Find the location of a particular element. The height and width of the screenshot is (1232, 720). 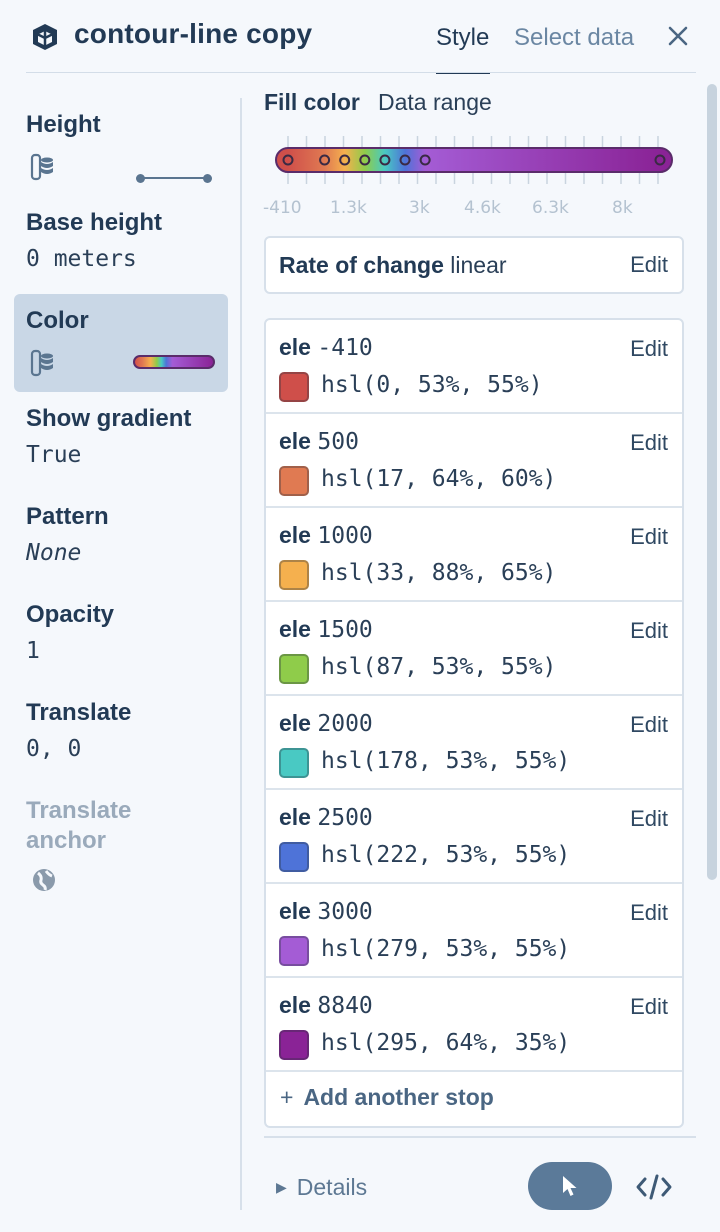

code-icon is located at coordinates (654, 1187).